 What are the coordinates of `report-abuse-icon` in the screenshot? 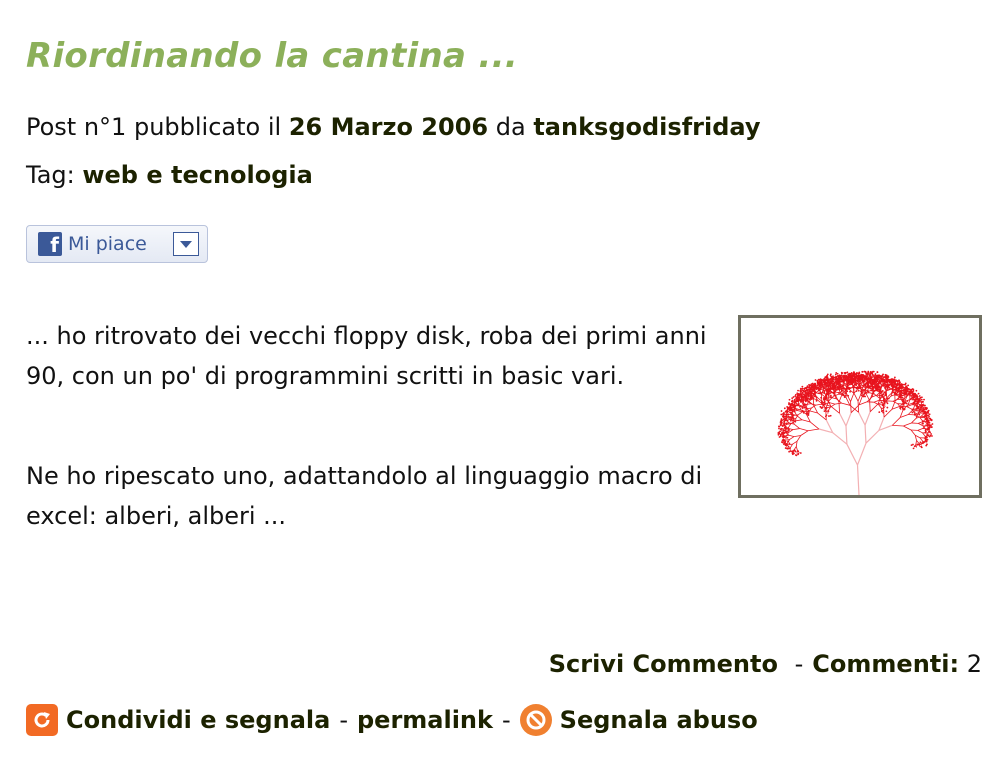 It's located at (535, 720).